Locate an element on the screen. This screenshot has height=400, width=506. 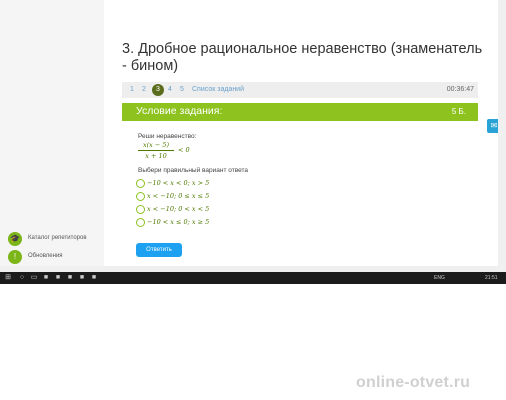
inequality-fraction: x(x − 5) x + 10 is located at coordinates (156, 150).